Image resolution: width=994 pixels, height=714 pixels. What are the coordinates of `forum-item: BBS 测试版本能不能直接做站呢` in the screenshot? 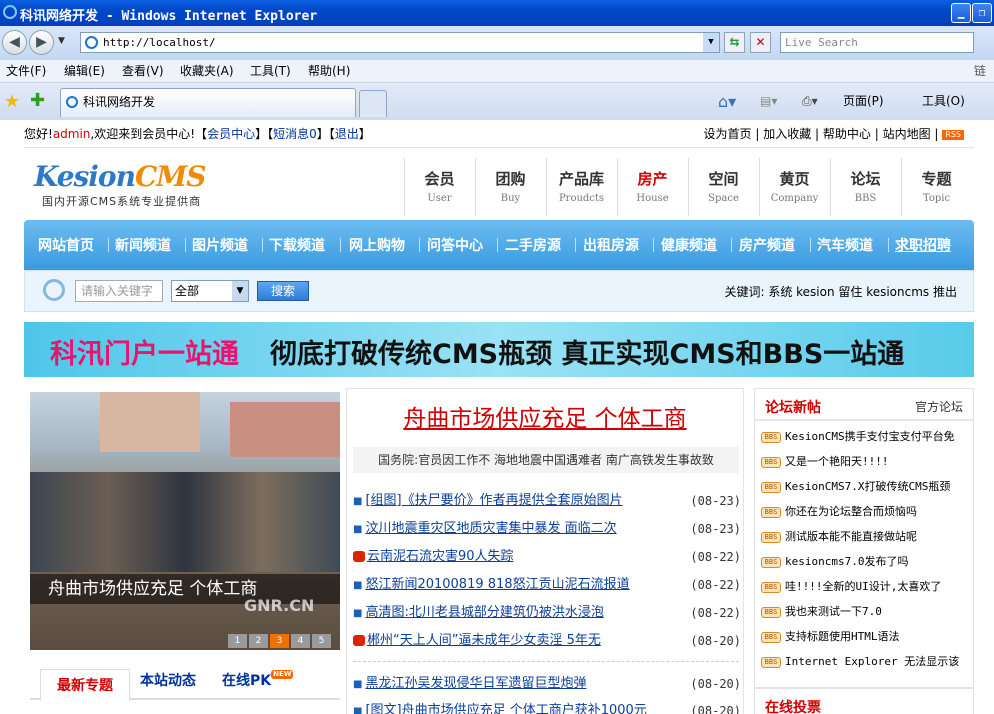 It's located at (866, 537).